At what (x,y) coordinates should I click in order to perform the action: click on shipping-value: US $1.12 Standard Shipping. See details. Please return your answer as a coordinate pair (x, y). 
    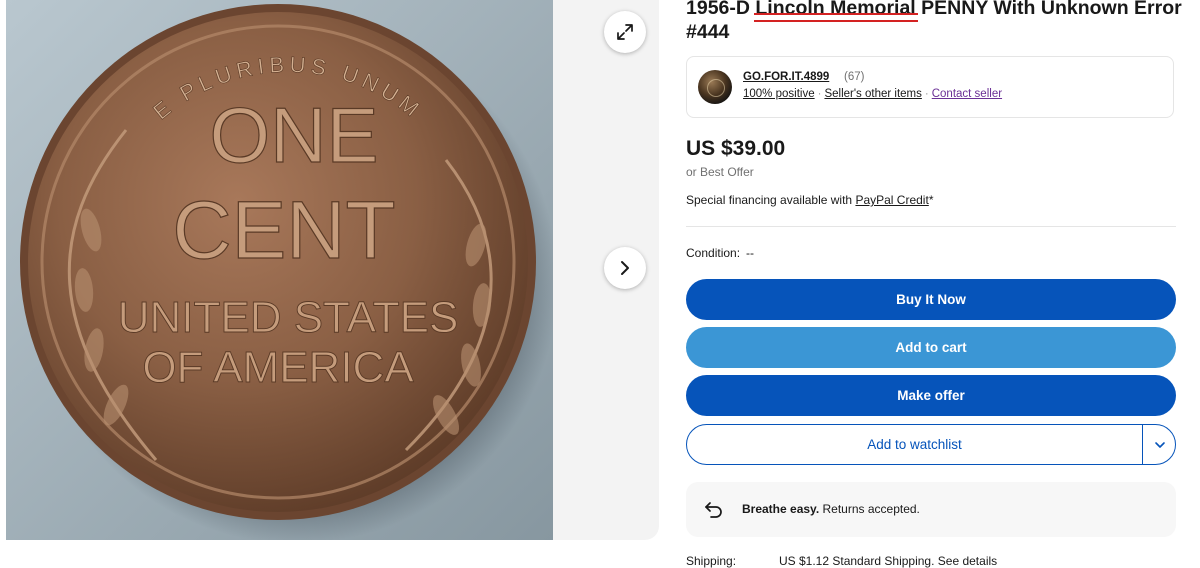
    Looking at the image, I should click on (888, 561).